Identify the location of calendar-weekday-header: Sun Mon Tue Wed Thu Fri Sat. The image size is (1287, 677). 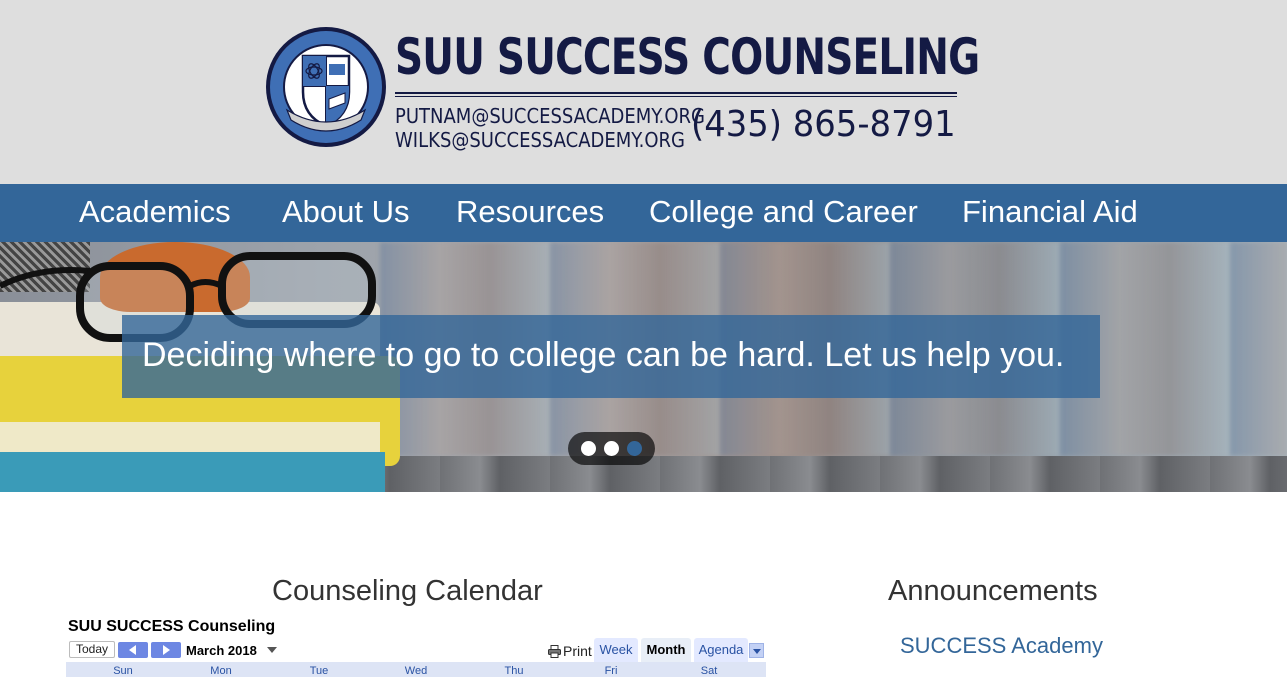
(416, 669).